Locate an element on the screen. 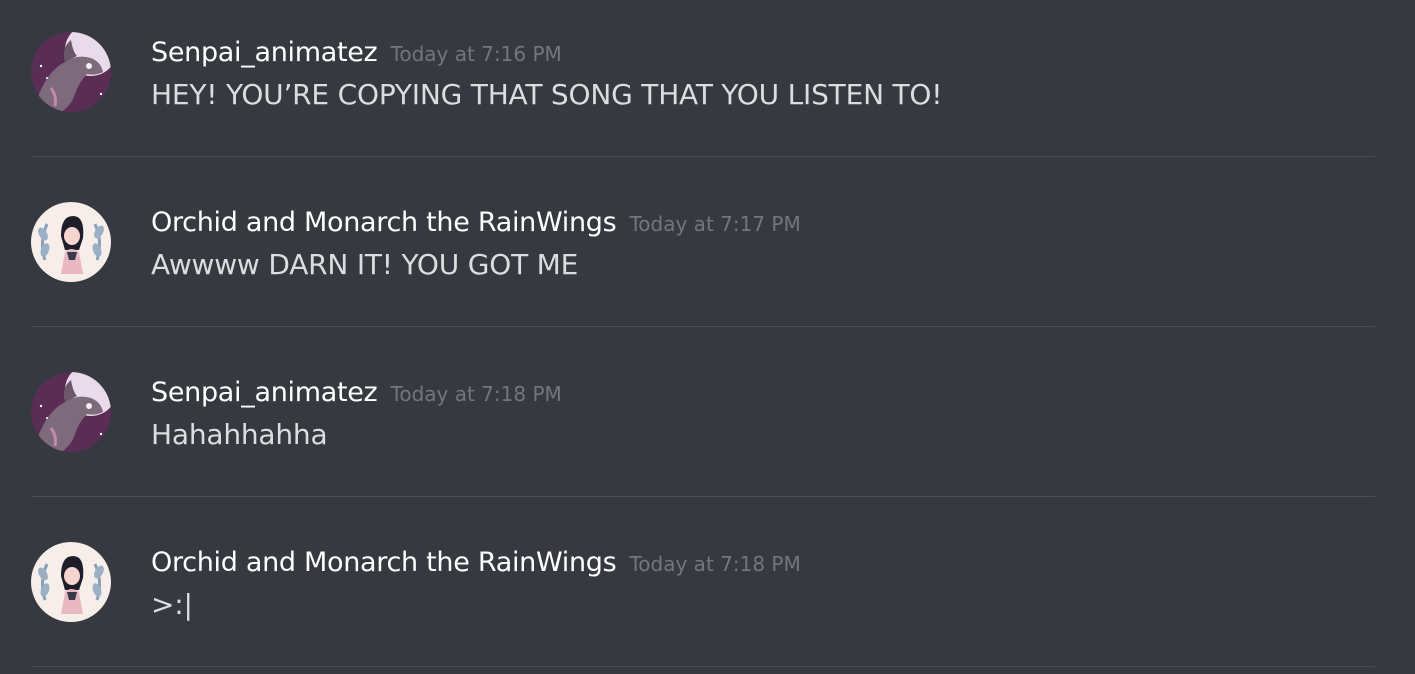 This screenshot has height=674, width=1415. message-header: Senpai_animatez Today at 7:18 PM is located at coordinates (356, 394).